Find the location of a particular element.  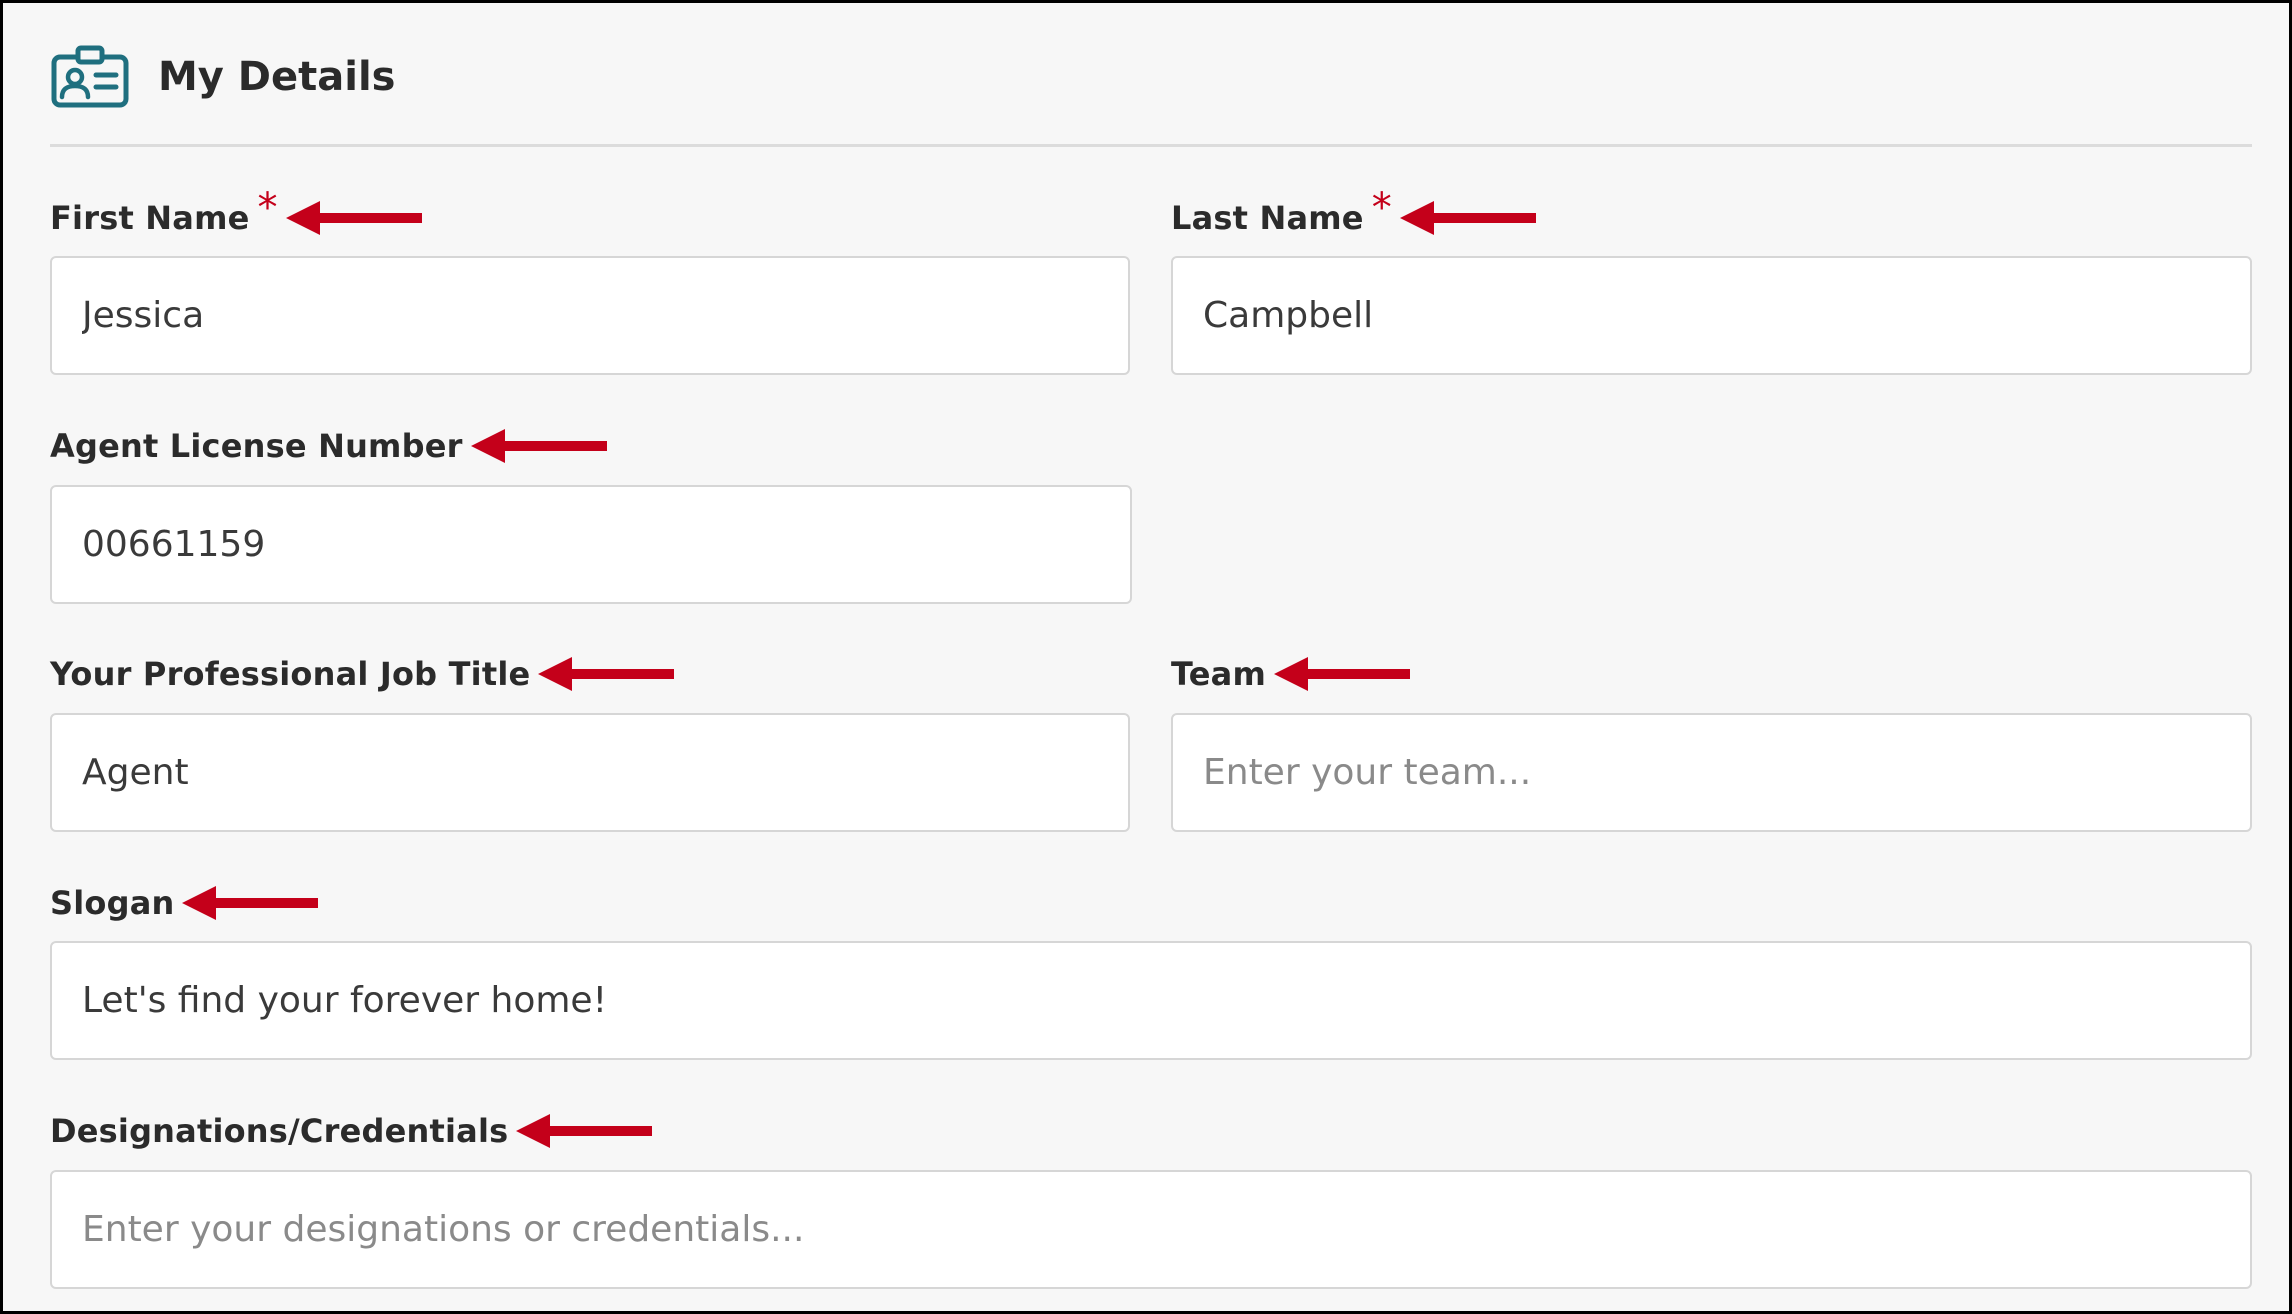

team-label-row: Team is located at coordinates (1291, 674).